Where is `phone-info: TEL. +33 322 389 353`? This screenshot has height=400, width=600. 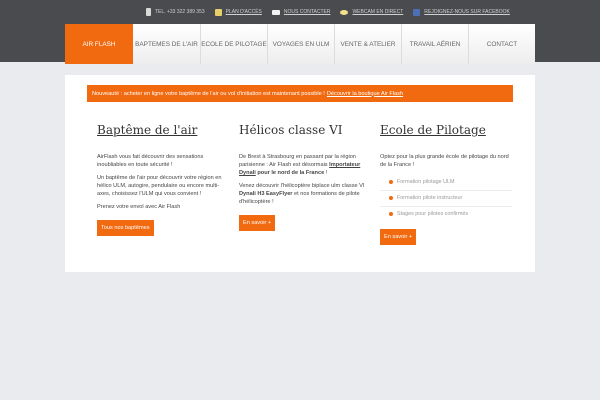 phone-info: TEL. +33 322 389 353 is located at coordinates (175, 12).